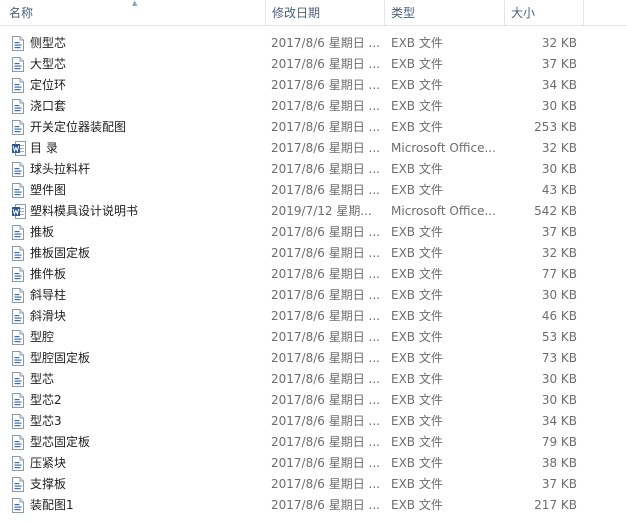 This screenshot has height=524, width=627. I want to click on file-row: 支撑板 2017/8/6 星期日 ... EXB 文件 37 KB, so click(313, 484).